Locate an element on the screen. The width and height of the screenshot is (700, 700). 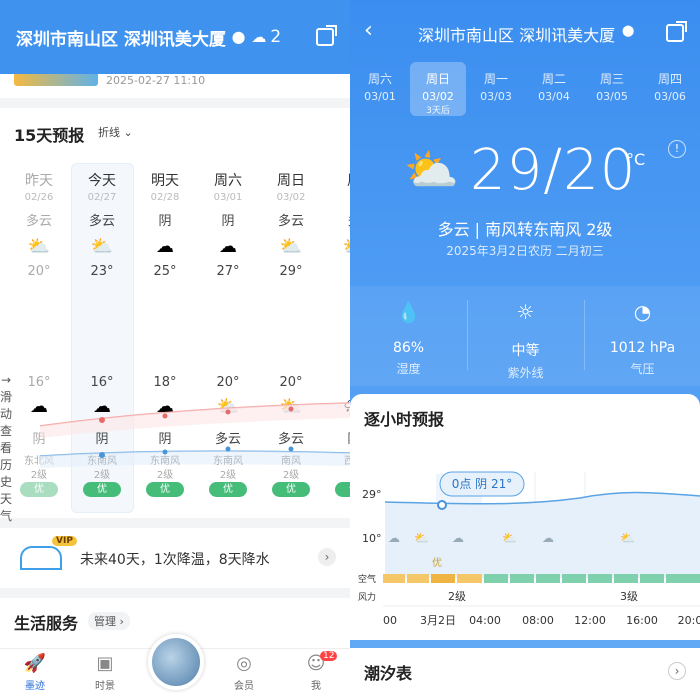
weather-description: 多云 | 南风转东南风 2级 is located at coordinates (525, 229).